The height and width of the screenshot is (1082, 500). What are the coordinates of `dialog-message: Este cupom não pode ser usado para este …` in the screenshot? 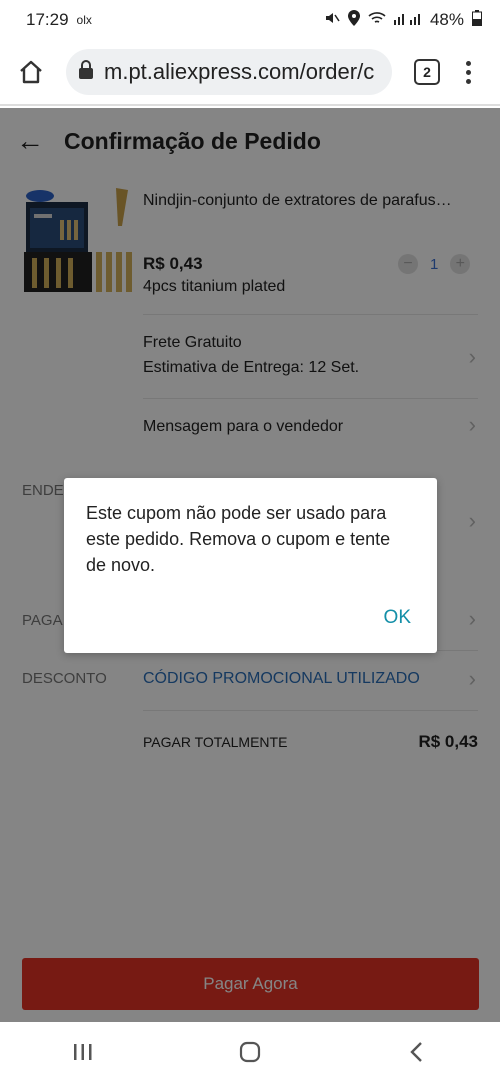 It's located at (238, 539).